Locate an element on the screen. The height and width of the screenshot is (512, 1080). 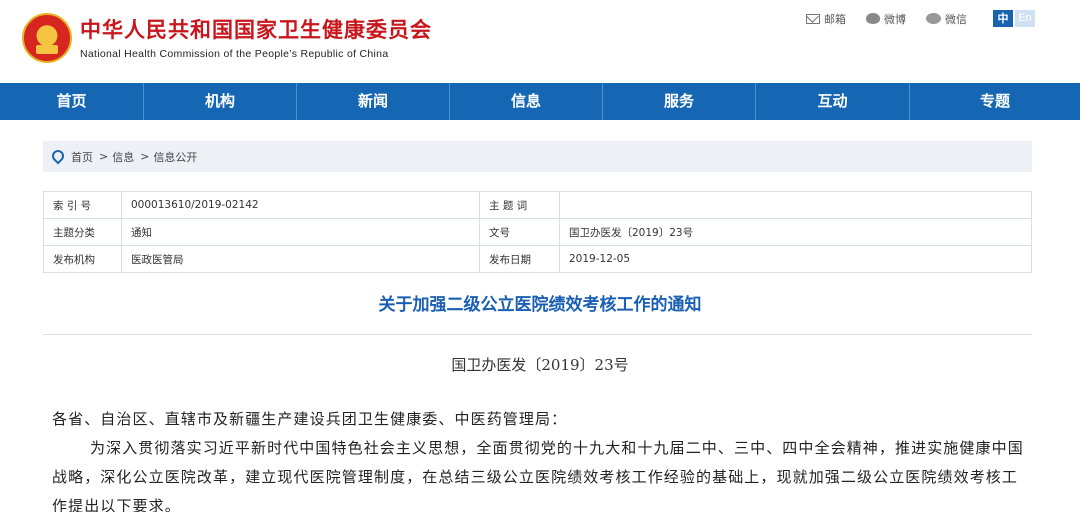
nav-item-news: 新闻 is located at coordinates (373, 101).